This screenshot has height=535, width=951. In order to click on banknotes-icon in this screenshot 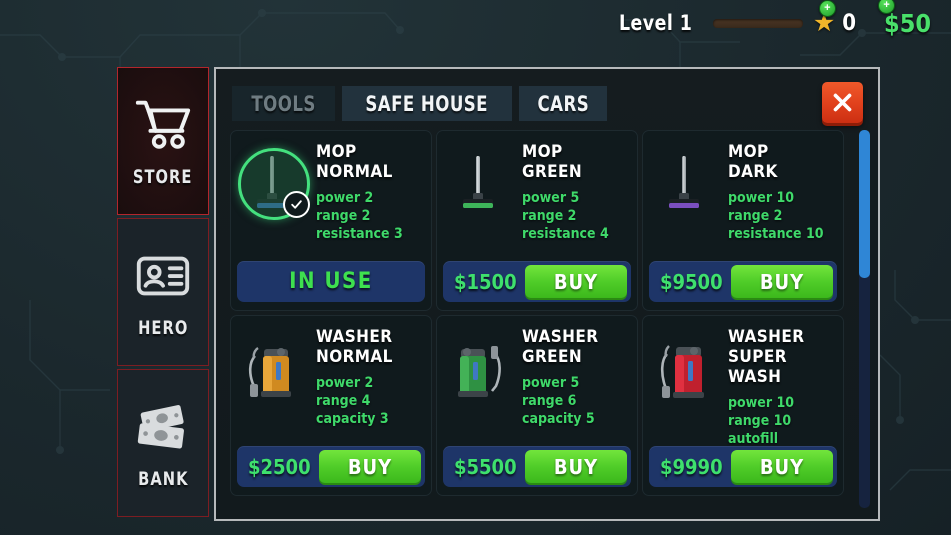, I will do `click(160, 427)`.